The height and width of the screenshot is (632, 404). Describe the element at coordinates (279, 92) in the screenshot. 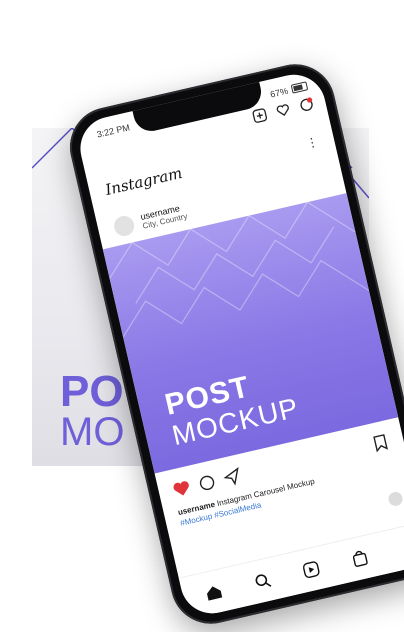

I see `battery-percent: 67%` at that location.